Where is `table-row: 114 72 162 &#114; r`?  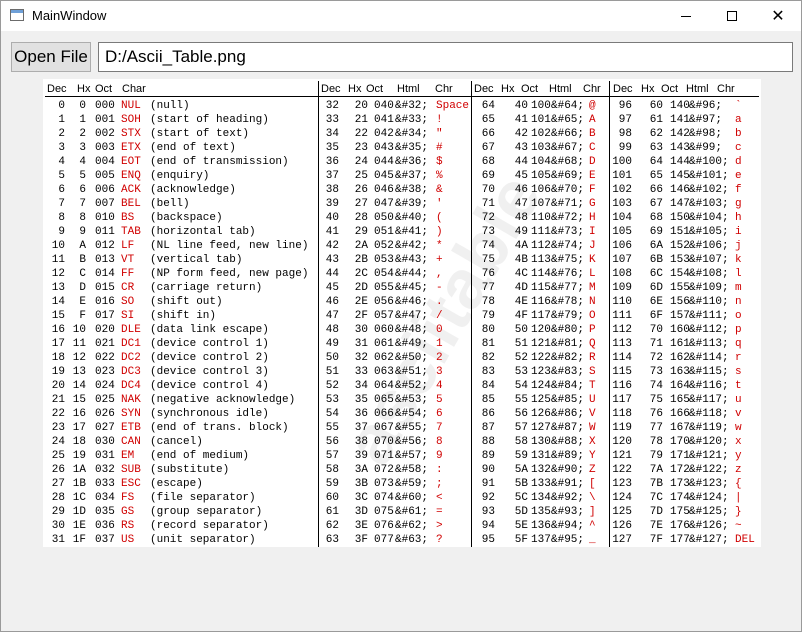
table-row: 114 72 162 &#114; r is located at coordinates (402, 359).